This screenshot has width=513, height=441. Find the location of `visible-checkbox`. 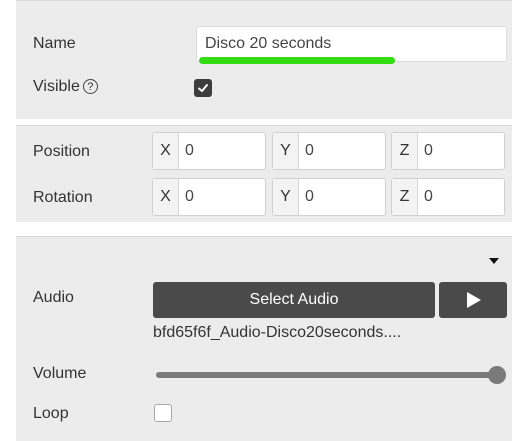

visible-checkbox is located at coordinates (203, 88).